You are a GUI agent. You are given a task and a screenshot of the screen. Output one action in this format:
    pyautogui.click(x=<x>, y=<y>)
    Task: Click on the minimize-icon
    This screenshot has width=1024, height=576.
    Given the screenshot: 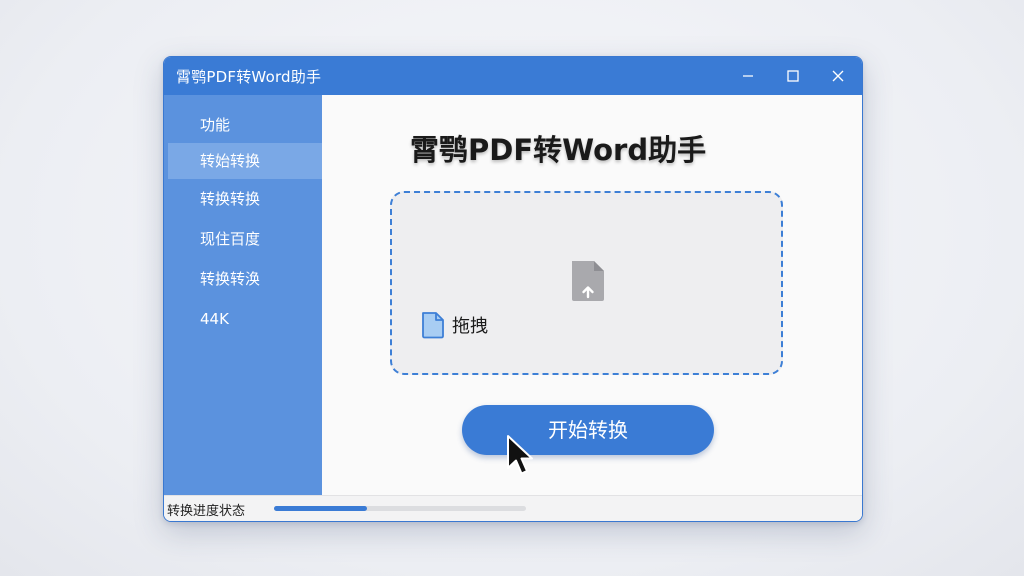 What is the action you would take?
    pyautogui.click(x=748, y=76)
    